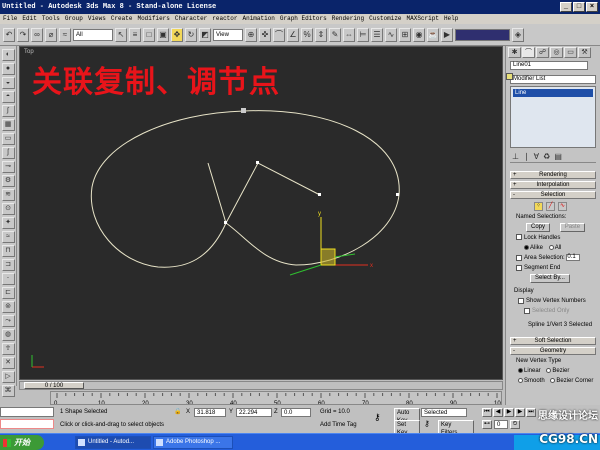 This screenshot has height=450, width=600. I want to click on menu-reactor: reactor, so click(224, 19).